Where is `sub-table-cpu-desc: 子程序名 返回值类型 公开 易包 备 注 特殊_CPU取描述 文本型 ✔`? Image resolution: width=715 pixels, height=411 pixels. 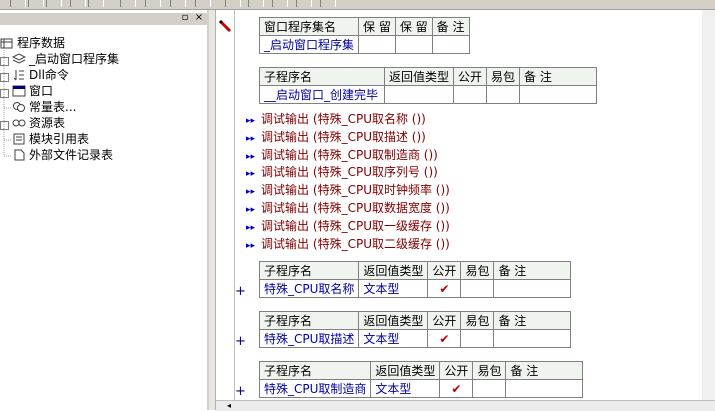
sub-table-cpu-desc: 子程序名 返回值类型 公开 易包 备 注 特殊_CPU取描述 文本型 ✔ is located at coordinates (415, 329).